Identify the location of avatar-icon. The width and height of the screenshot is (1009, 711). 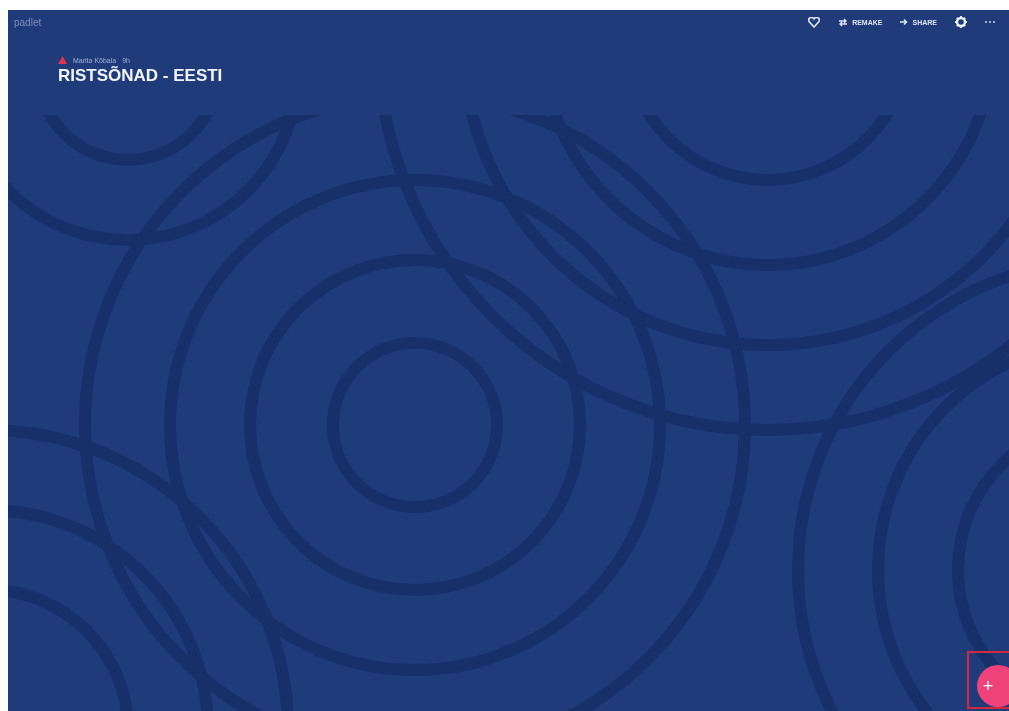
(62, 60).